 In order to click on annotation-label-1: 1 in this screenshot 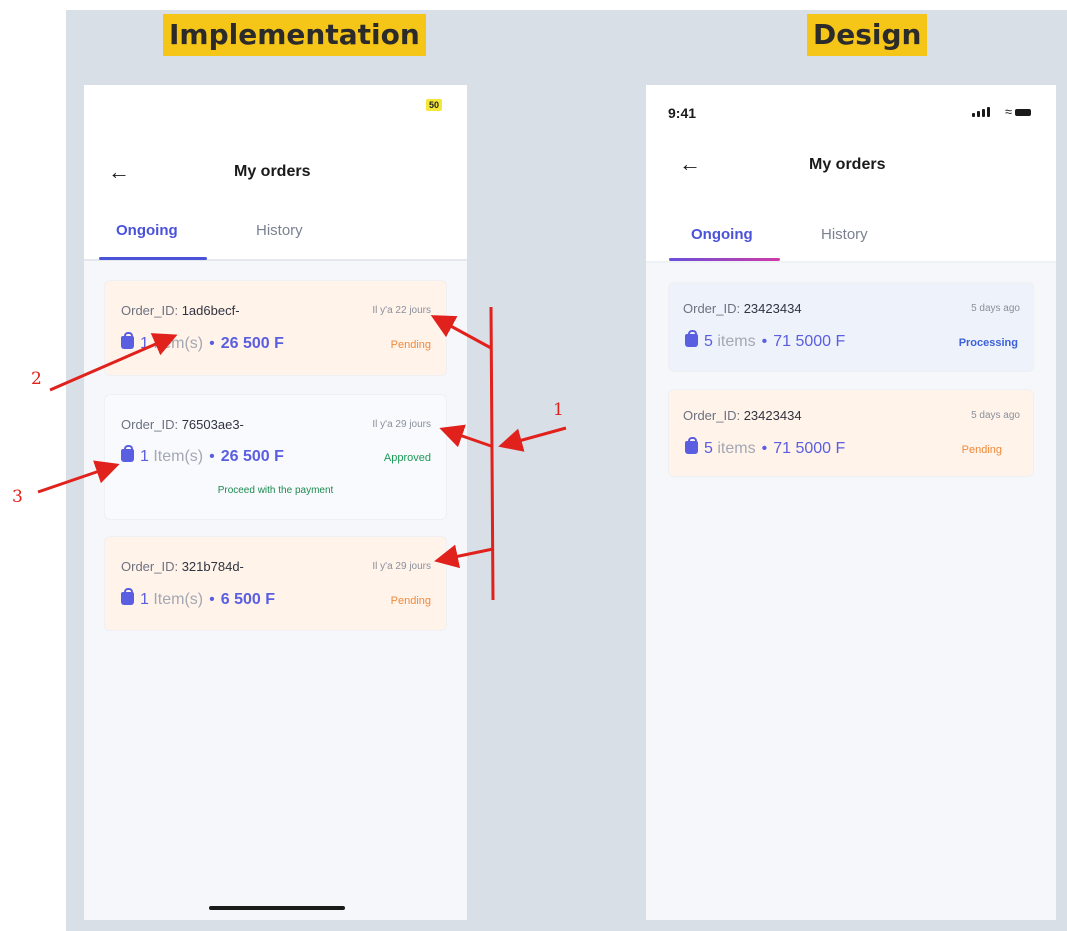, I will do `click(558, 410)`.